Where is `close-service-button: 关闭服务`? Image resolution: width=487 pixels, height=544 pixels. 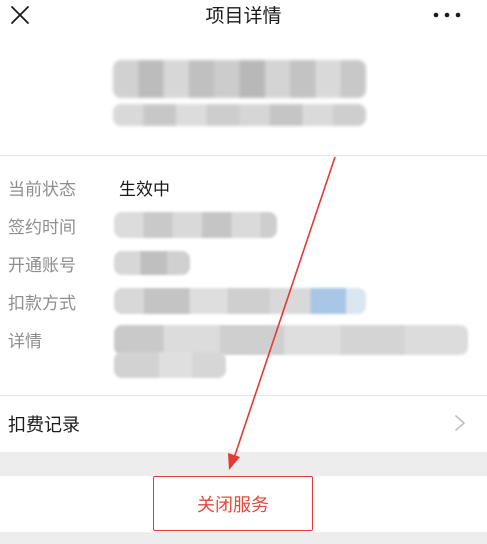 close-service-button: 关闭服务 is located at coordinates (243, 504).